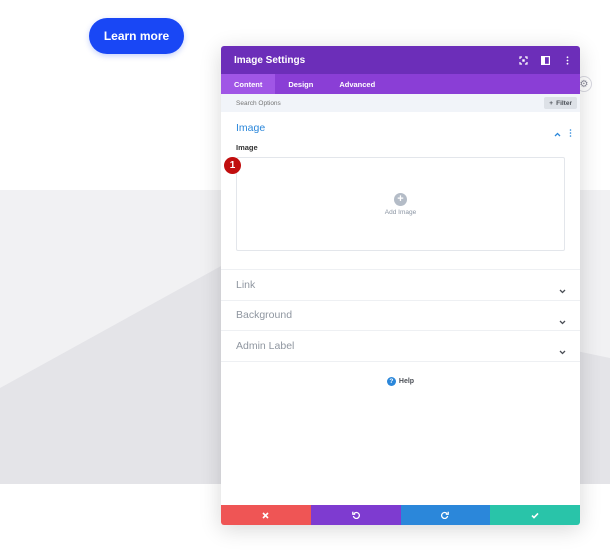  Describe the element at coordinates (300, 84) in the screenshot. I see `tab-design: Design` at that location.